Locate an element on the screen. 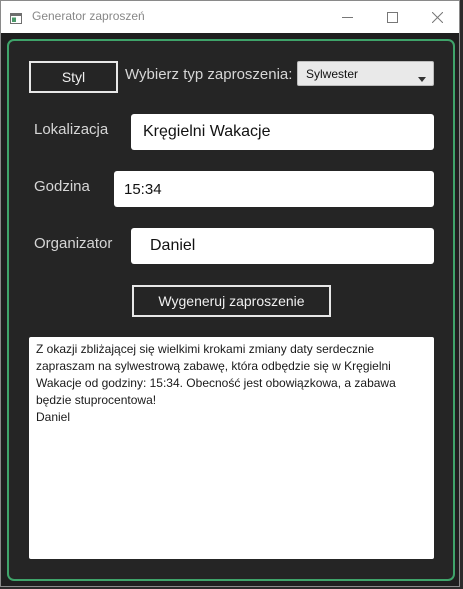 This screenshot has width=463, height=589. generate-button: Wygeneruj zaproszenie is located at coordinates (231, 301).